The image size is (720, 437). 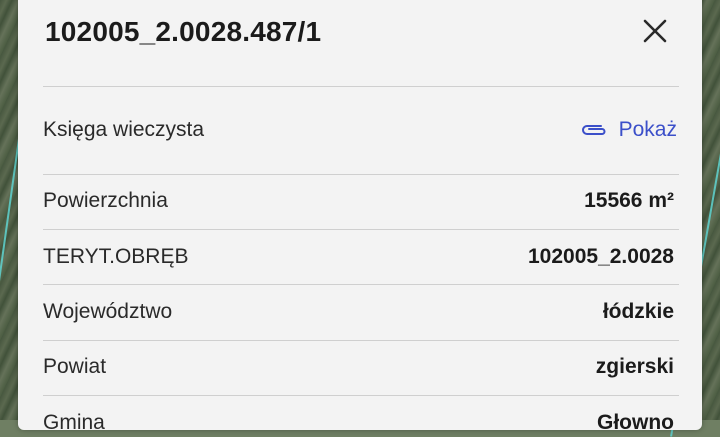 I want to click on close-icon, so click(x=655, y=31).